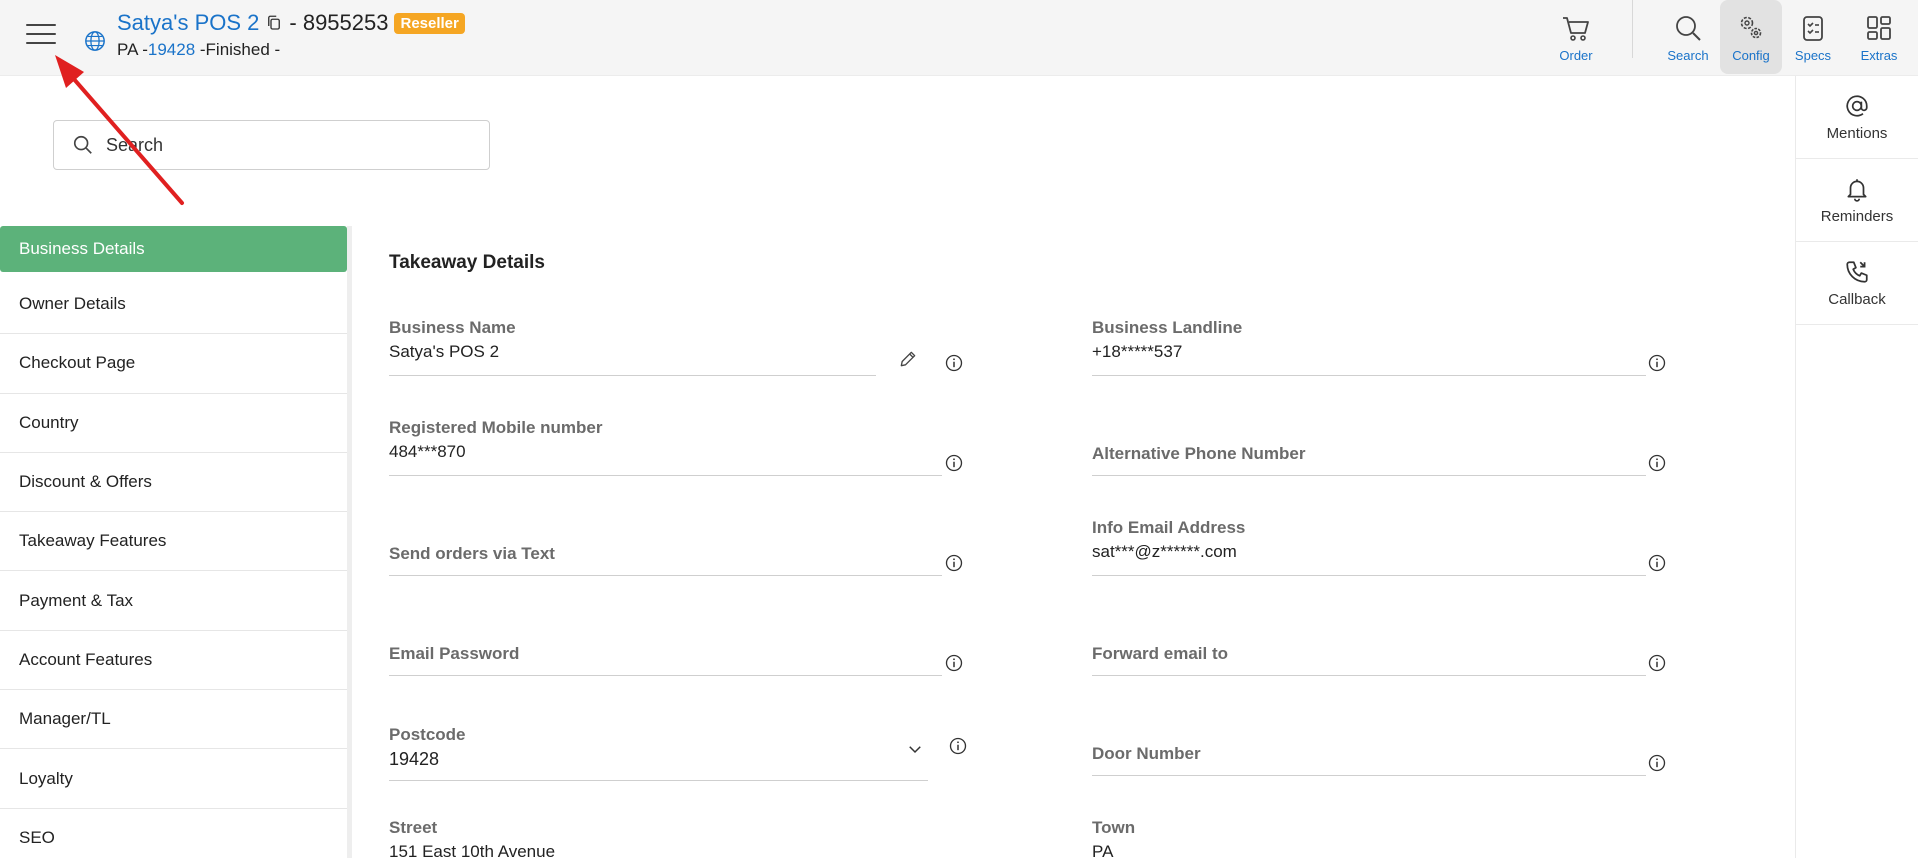 The image size is (1918, 858). What do you see at coordinates (1199, 453) in the screenshot?
I see `alternative-phone-label: Alternative Phone Number` at bounding box center [1199, 453].